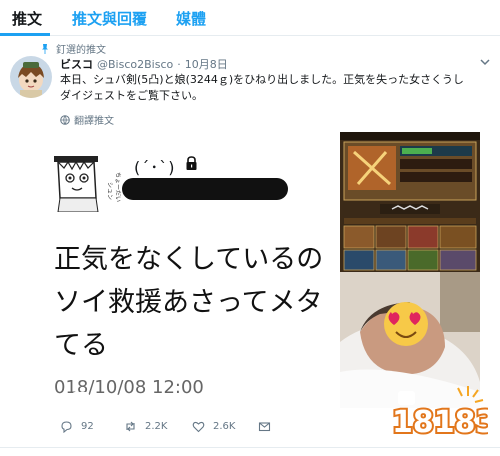 Image resolution: width=500 pixels, height=456 pixels. I want to click on lock-icon, so click(191, 163).